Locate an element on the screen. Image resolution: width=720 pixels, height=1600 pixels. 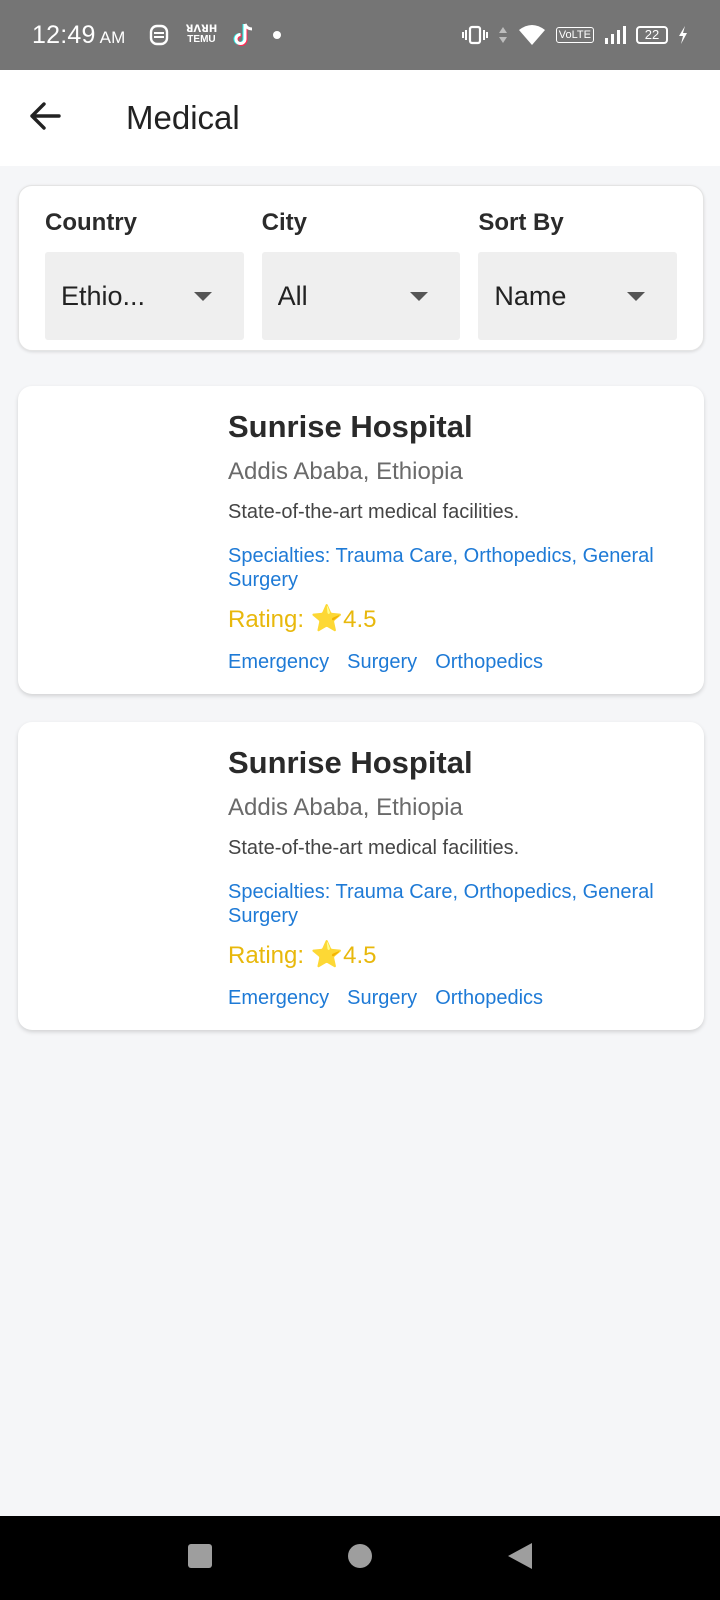
battery-icon: 22 is located at coordinates (652, 35).